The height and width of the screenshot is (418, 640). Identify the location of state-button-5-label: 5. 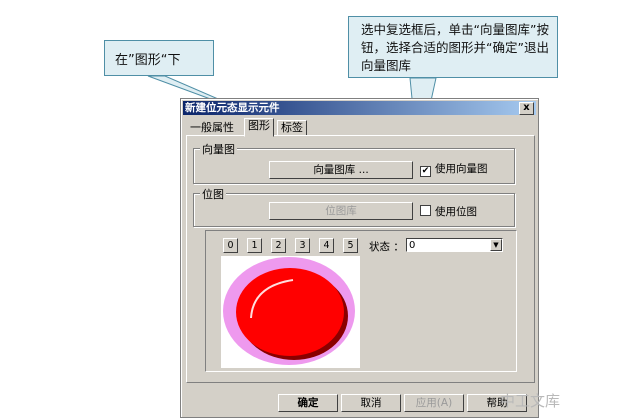
(350, 245).